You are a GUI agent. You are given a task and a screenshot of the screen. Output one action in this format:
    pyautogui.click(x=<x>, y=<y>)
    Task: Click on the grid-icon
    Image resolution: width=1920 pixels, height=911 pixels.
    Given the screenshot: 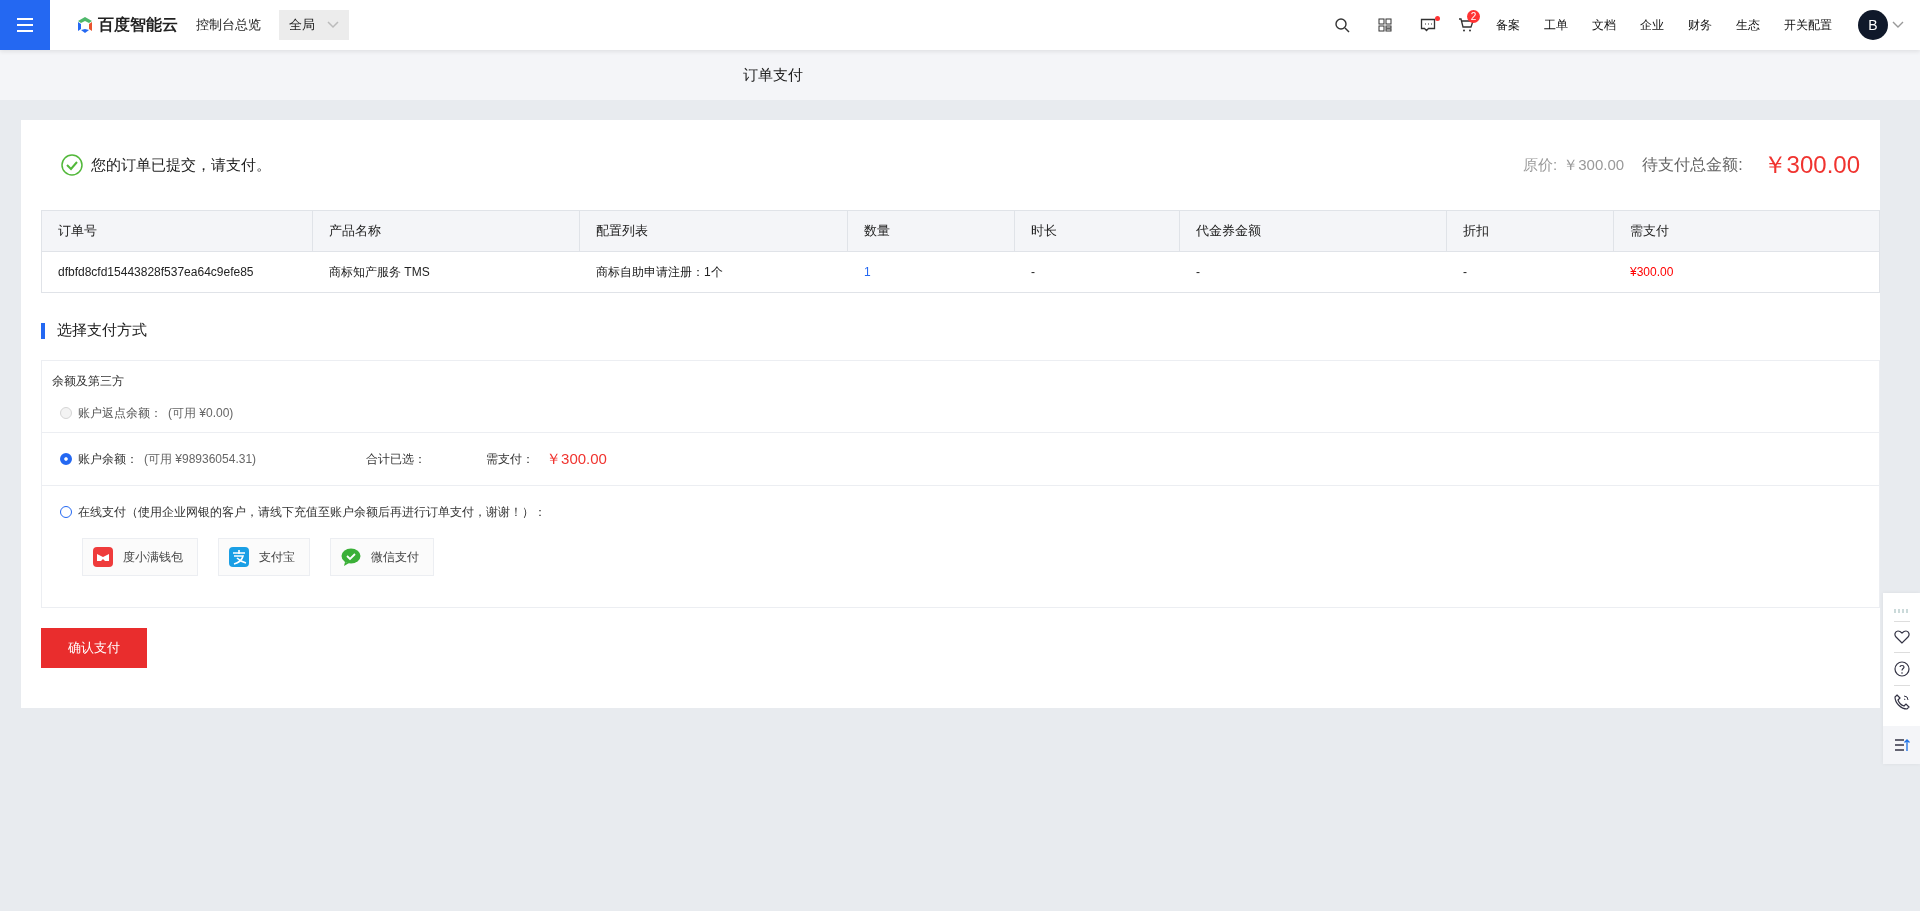 What is the action you would take?
    pyautogui.click(x=1385, y=25)
    